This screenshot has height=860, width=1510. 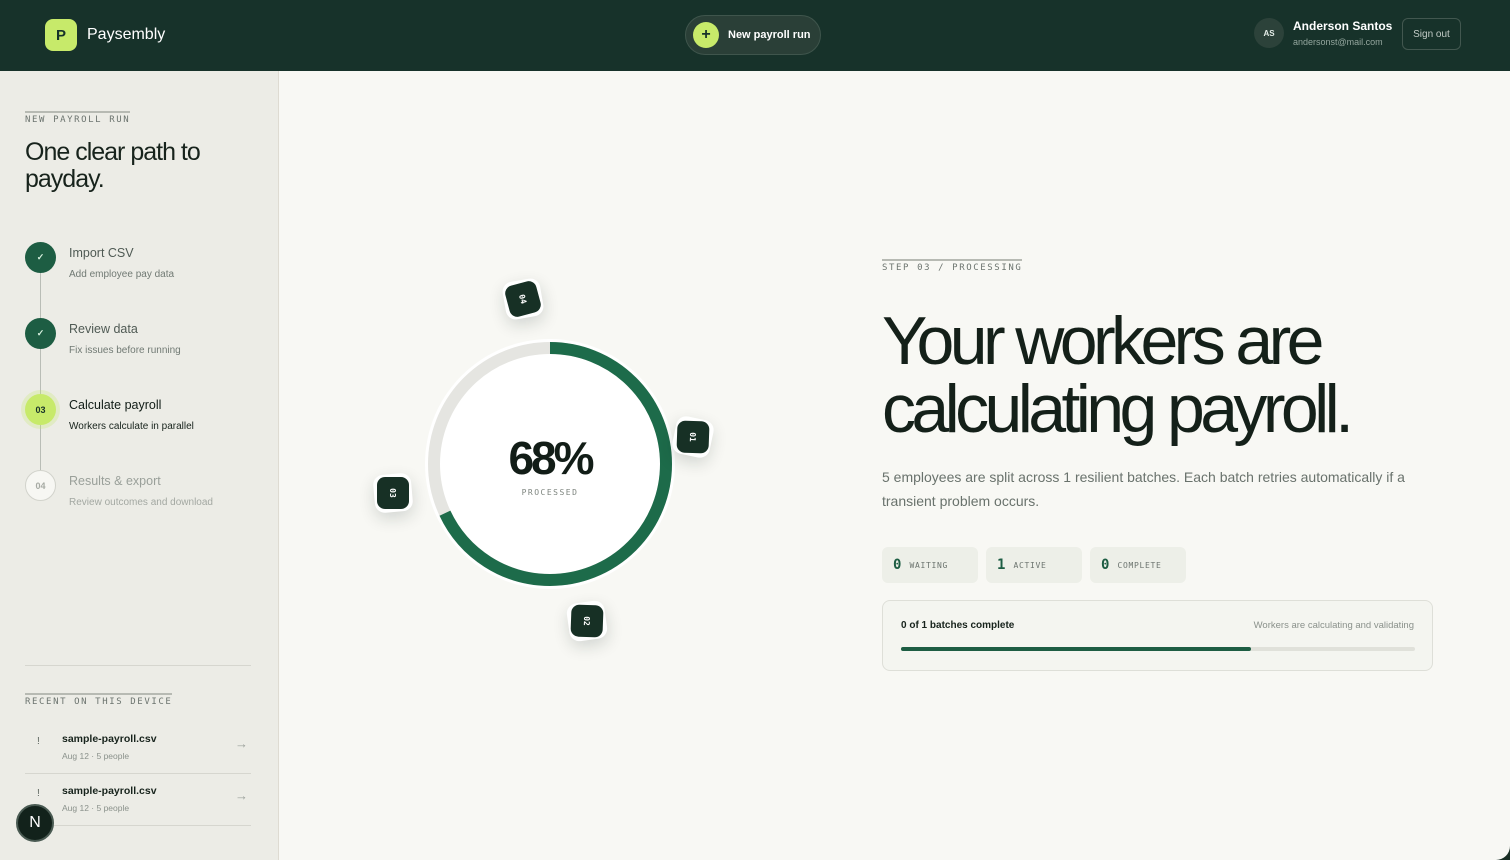 I want to click on worker-id: 03, so click(x=393, y=493).